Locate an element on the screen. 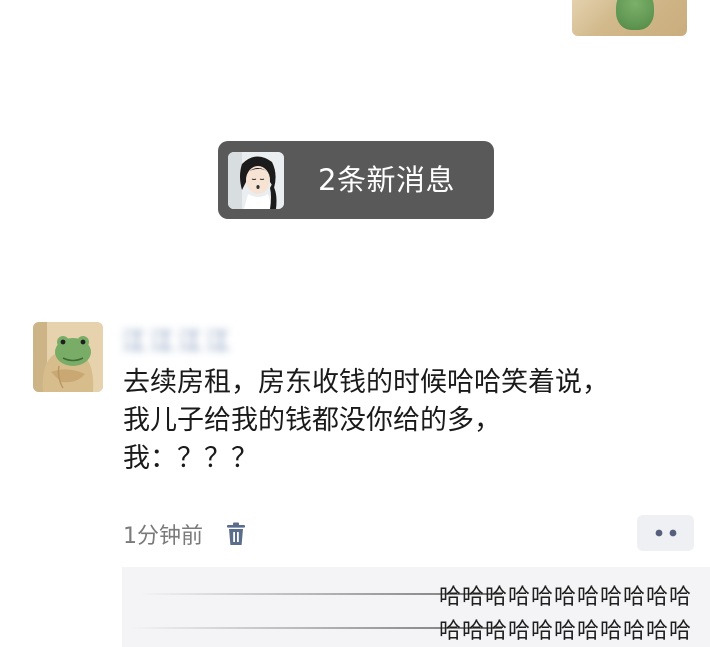 This screenshot has width=710, height=647. message-line: 去续房租，房东收钱的时候哈哈笑着说， is located at coordinates (366, 382).